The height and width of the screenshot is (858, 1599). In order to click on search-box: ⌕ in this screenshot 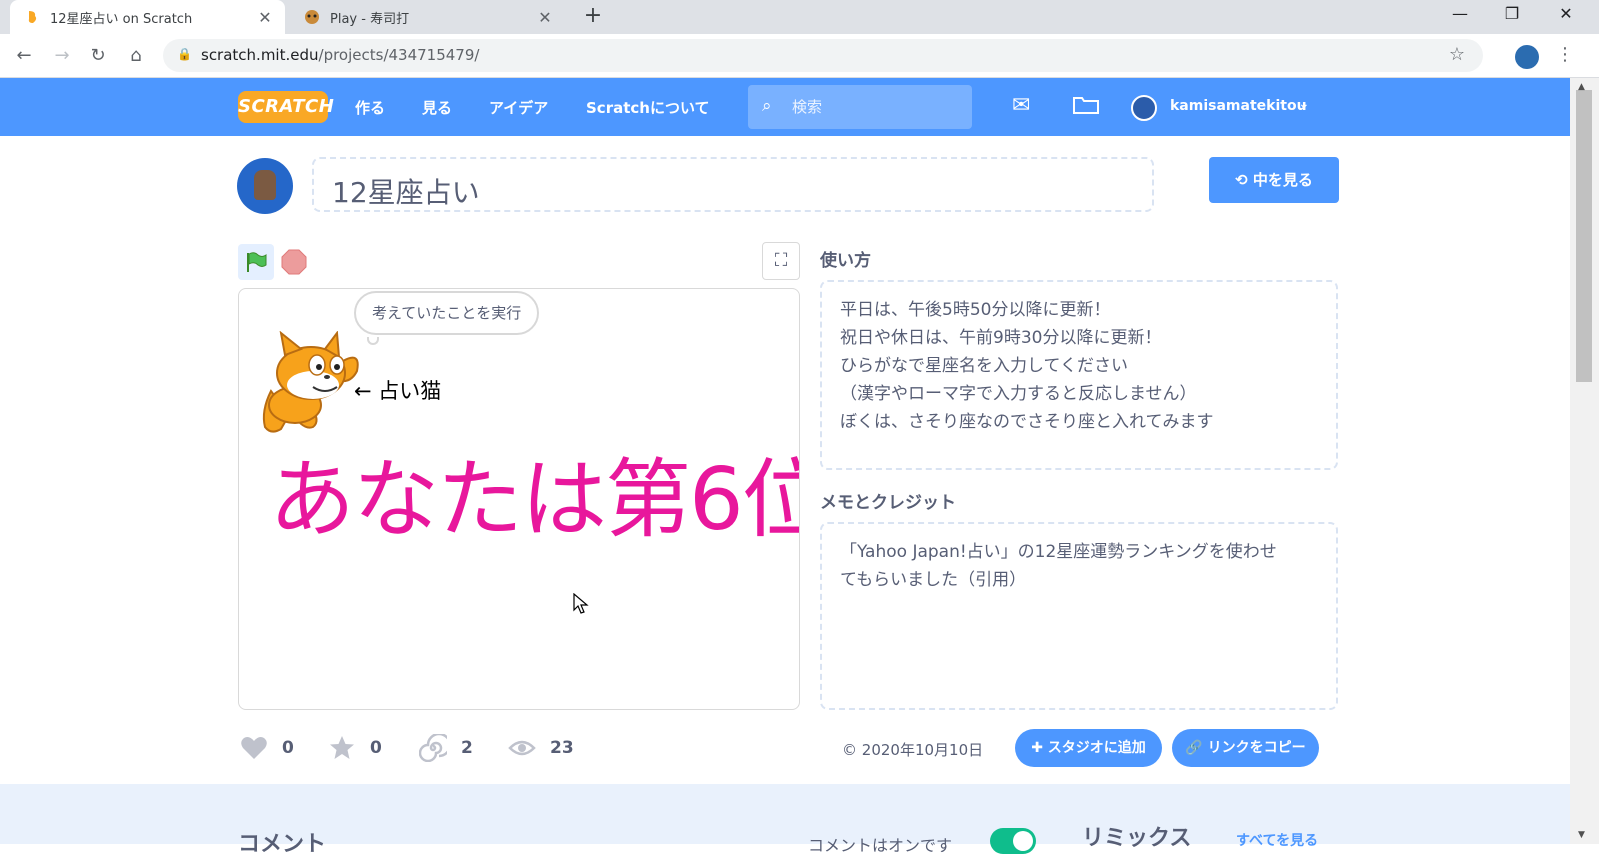, I will do `click(860, 107)`.